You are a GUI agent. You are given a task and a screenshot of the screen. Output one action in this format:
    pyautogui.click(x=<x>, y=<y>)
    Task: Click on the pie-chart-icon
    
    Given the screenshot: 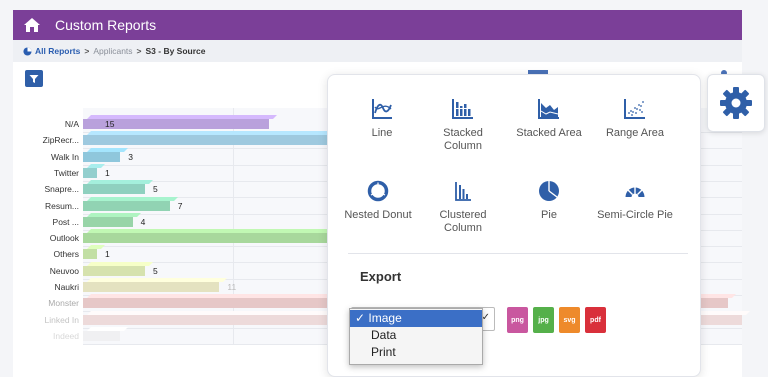 What is the action you would take?
    pyautogui.click(x=549, y=191)
    